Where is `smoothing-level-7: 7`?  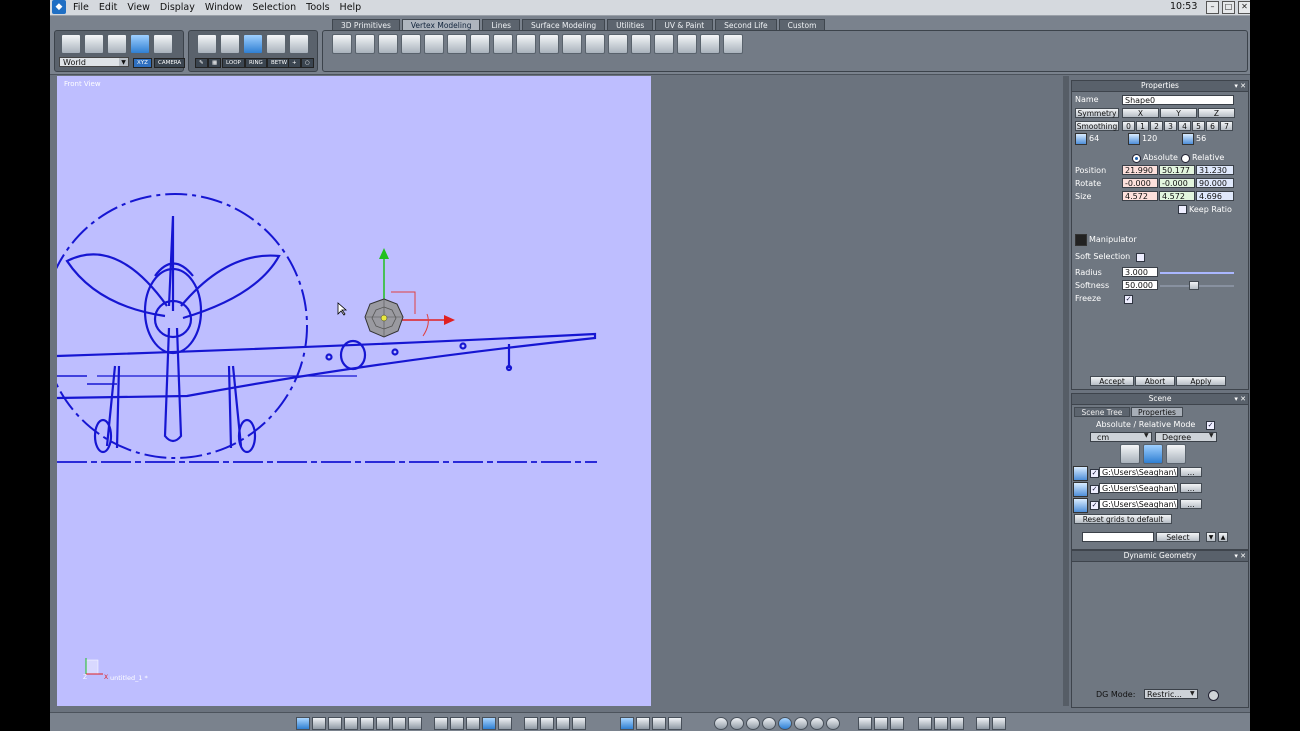 smoothing-level-7: 7 is located at coordinates (1226, 126).